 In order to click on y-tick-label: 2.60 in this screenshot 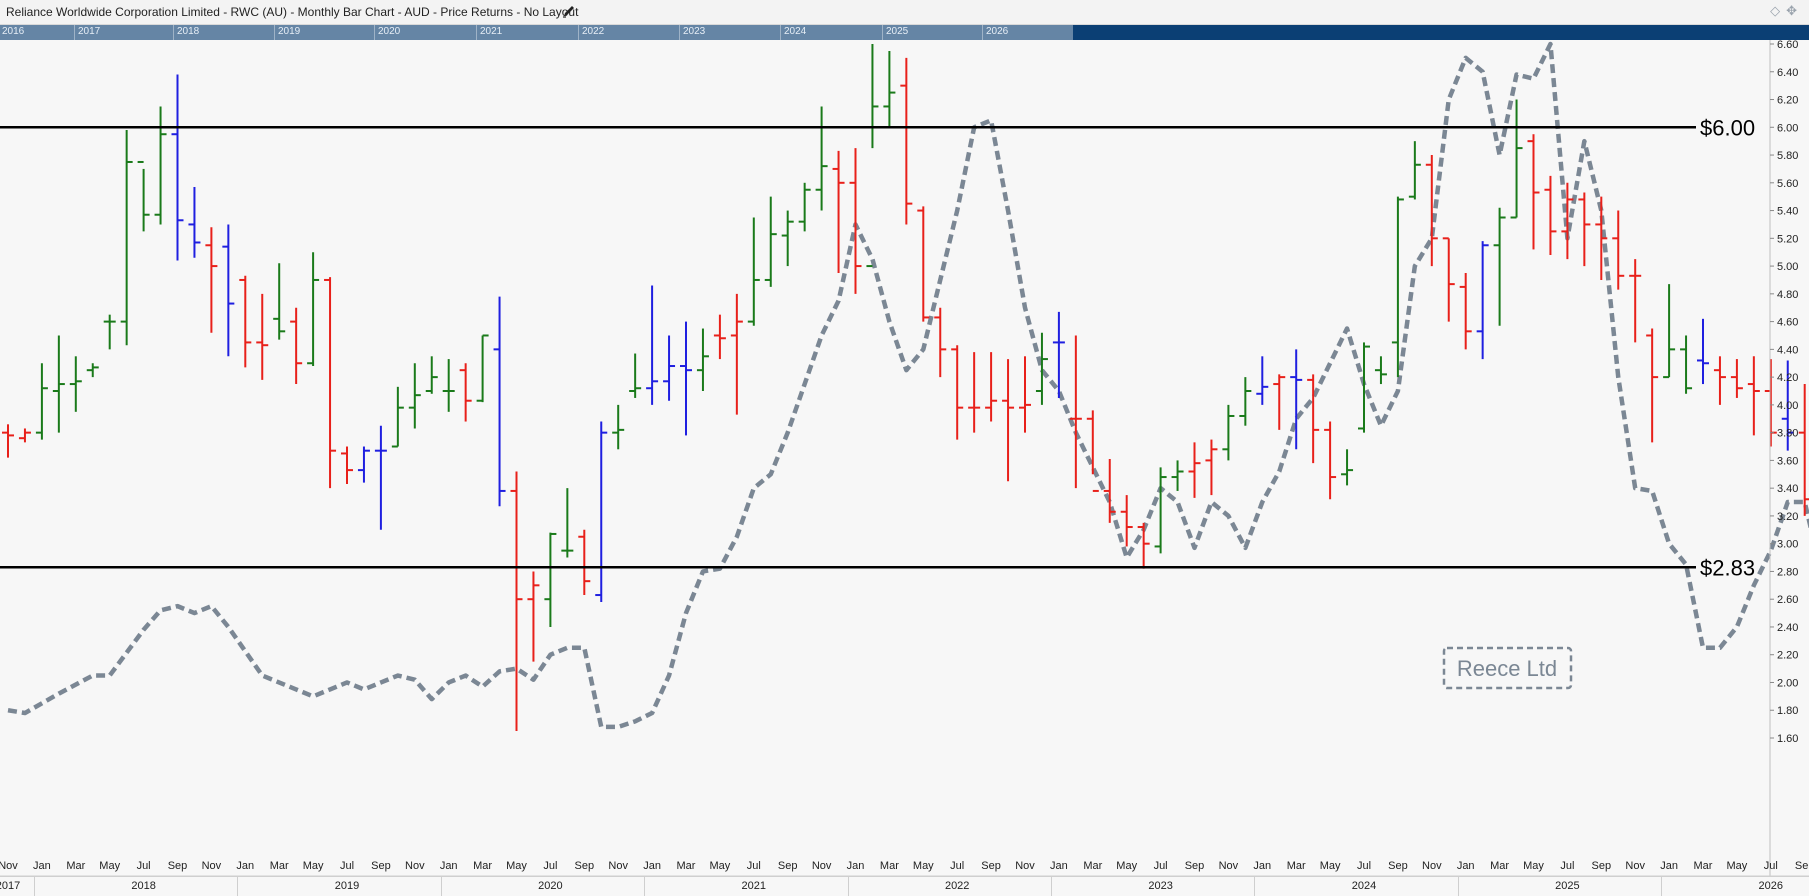, I will do `click(1787, 600)`.